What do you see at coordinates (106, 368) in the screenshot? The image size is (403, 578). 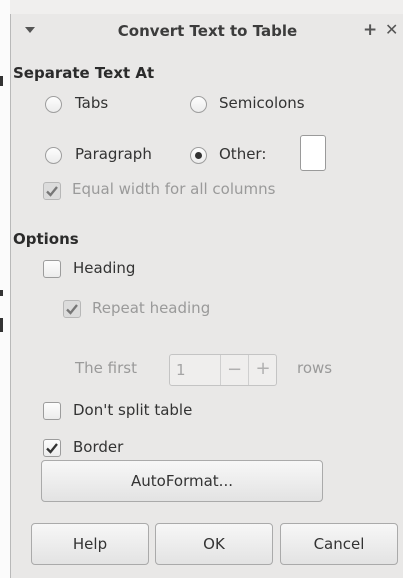 I see `the-first-label: The first` at bounding box center [106, 368].